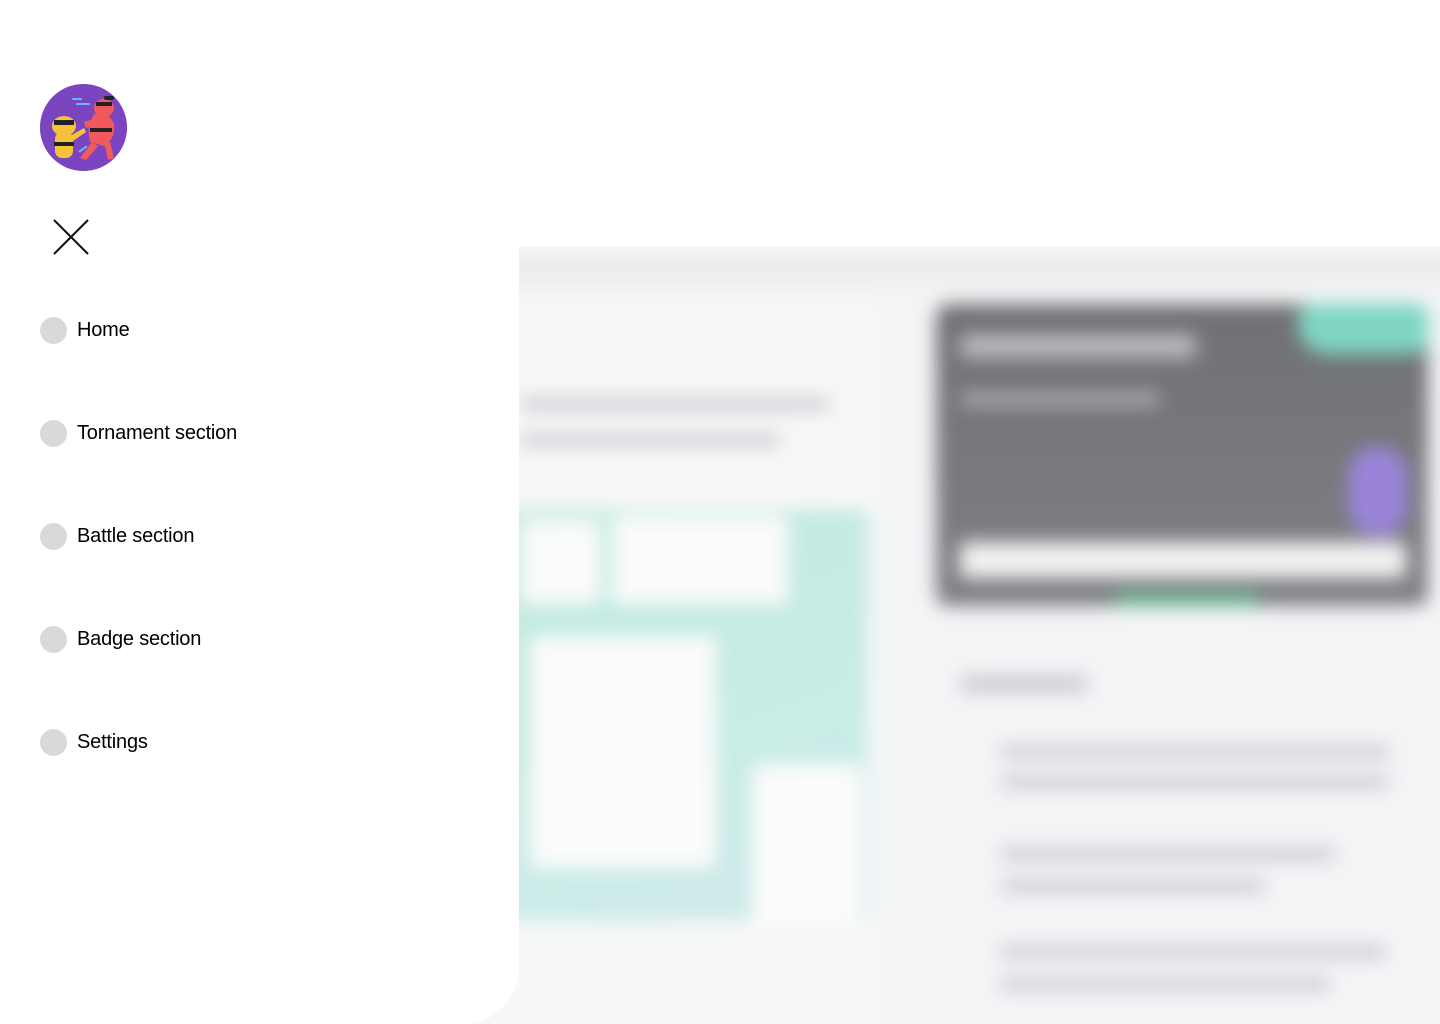  I want to click on background-banner-glow, so click(1363, 329).